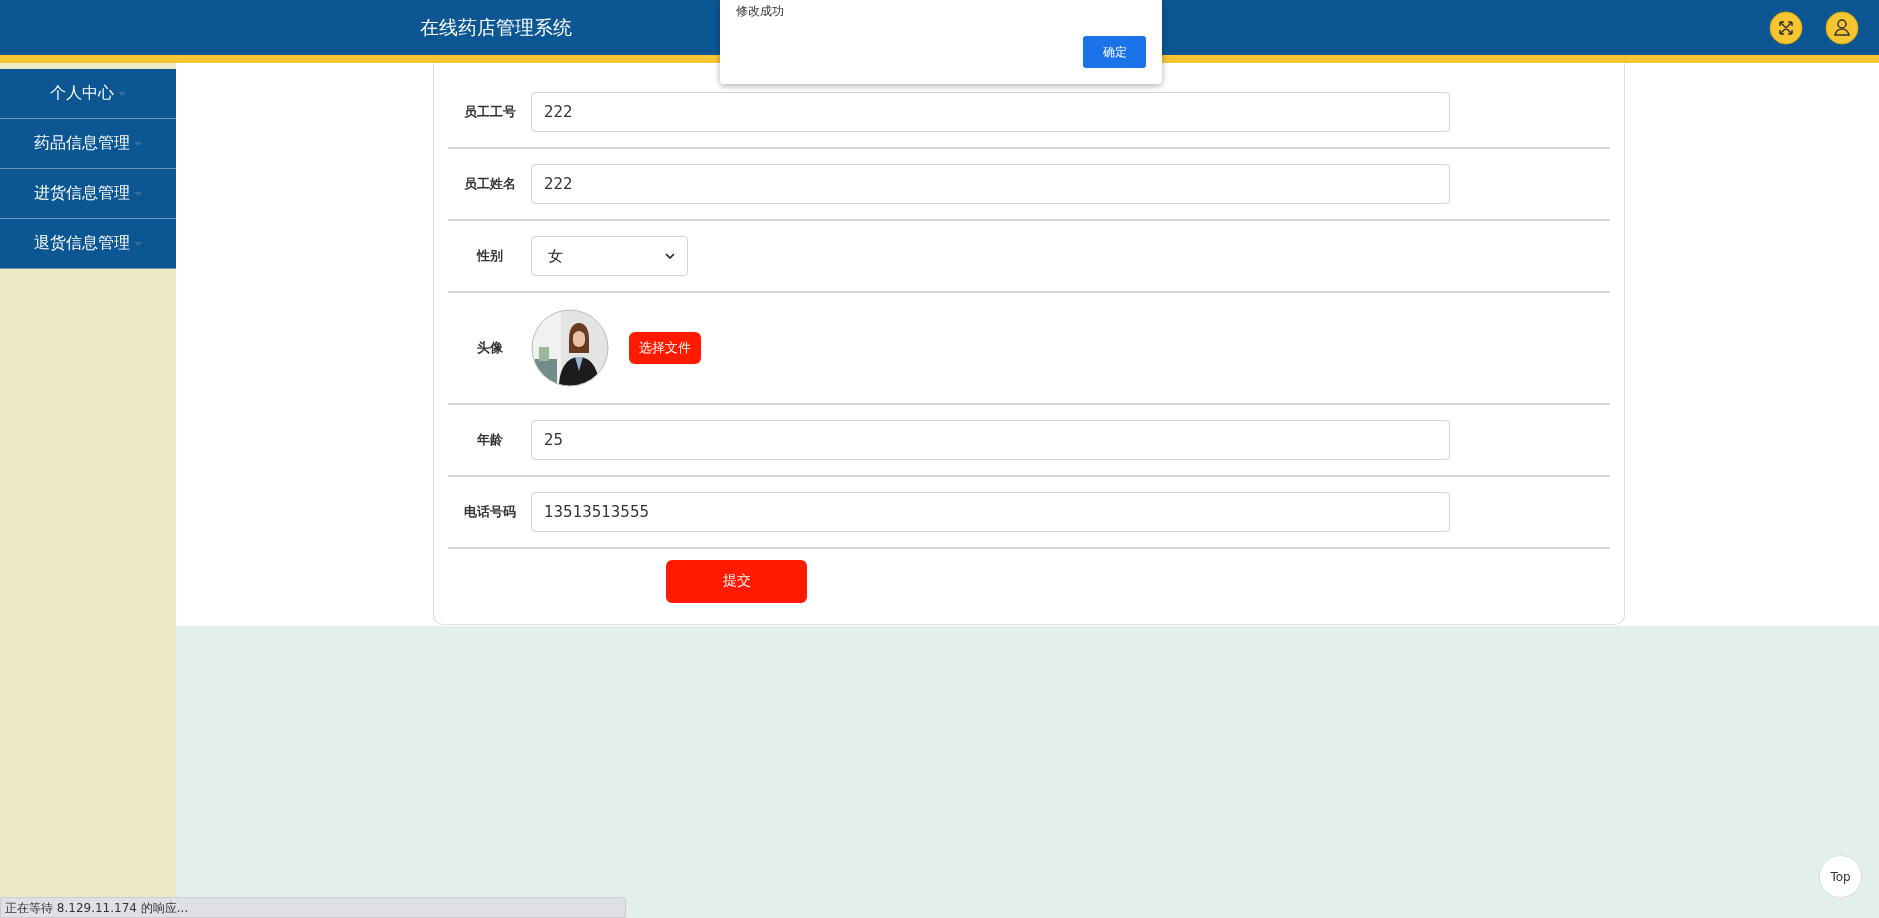  What do you see at coordinates (88, 244) in the screenshot?
I see `sidebar-item: 退货信息管理` at bounding box center [88, 244].